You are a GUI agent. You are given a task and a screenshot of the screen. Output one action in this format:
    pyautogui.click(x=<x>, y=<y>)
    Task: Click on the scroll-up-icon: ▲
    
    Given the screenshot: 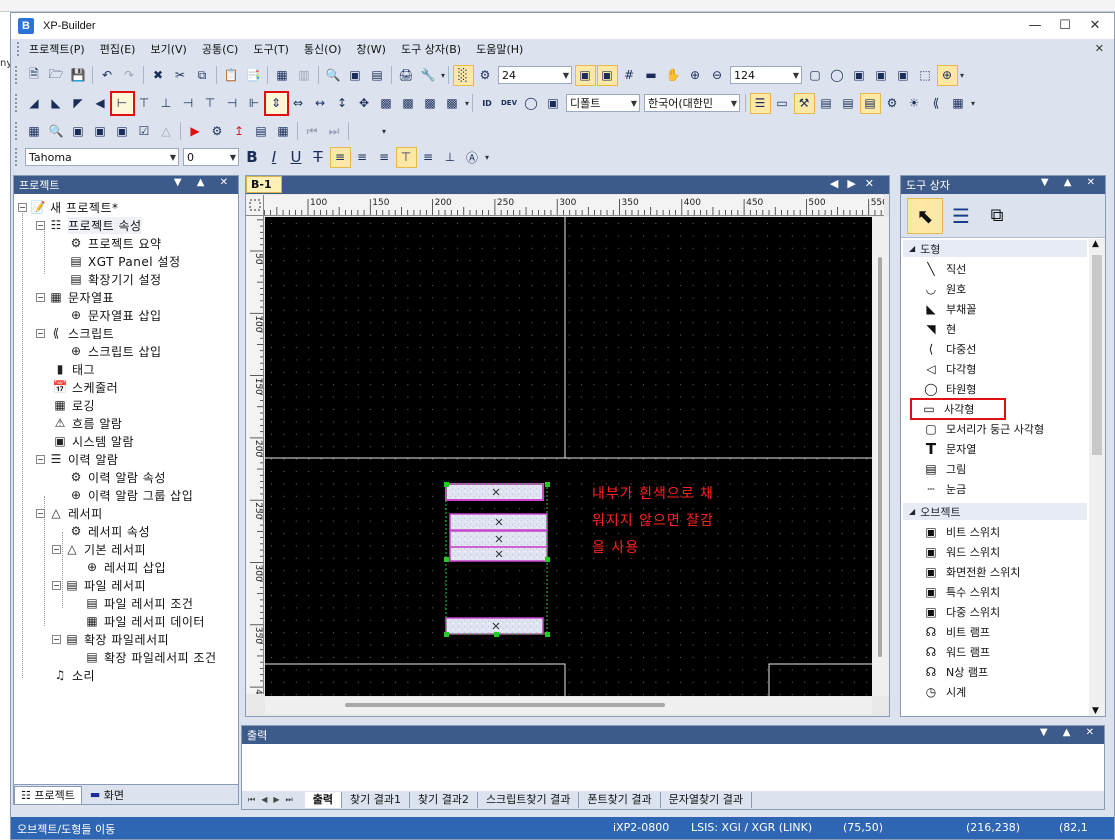 What is the action you would take?
    pyautogui.click(x=1095, y=244)
    